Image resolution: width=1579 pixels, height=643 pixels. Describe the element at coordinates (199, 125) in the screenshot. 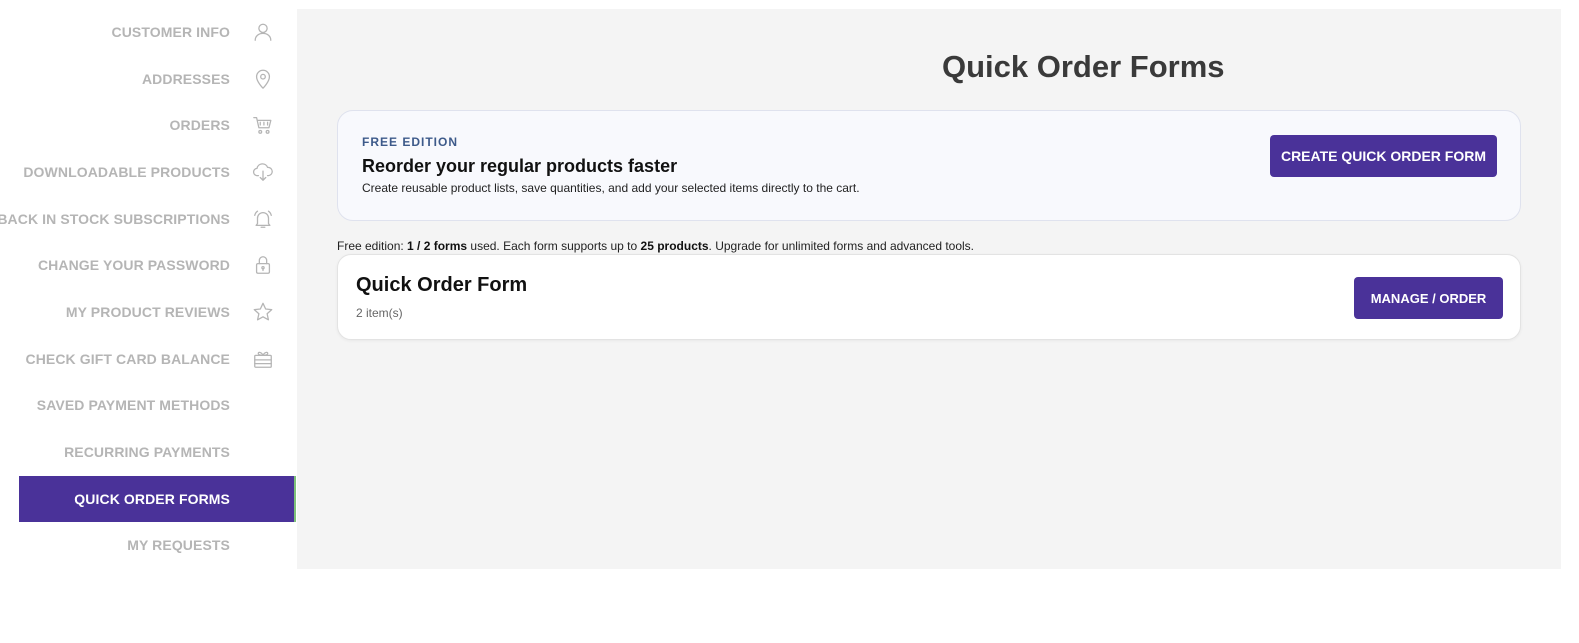

I see `sidebar-item-label: ORDERS` at that location.